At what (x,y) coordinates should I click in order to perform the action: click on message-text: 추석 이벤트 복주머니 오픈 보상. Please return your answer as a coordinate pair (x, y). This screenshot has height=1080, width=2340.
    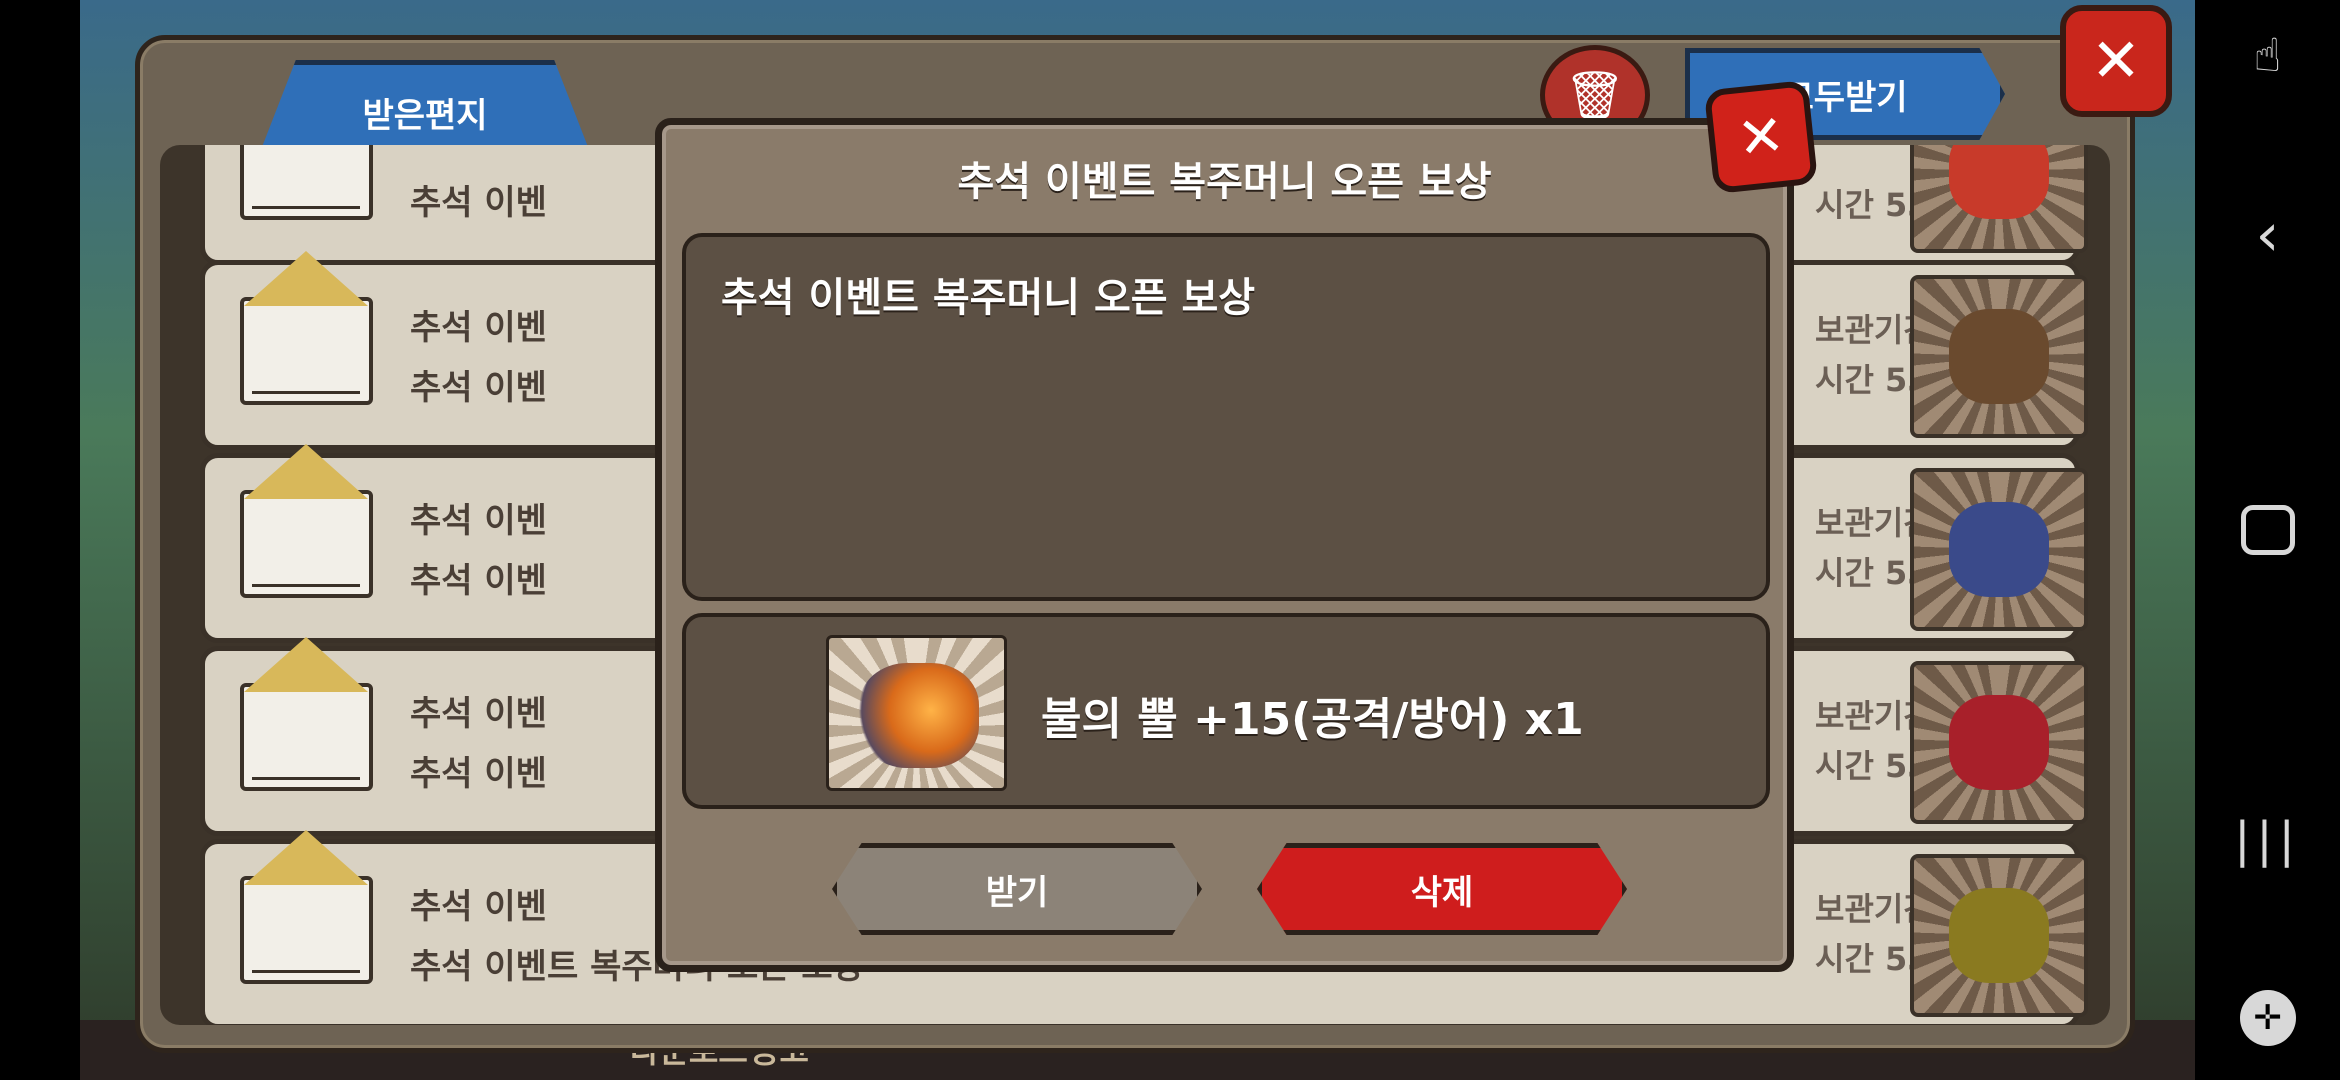
    Looking at the image, I should click on (988, 298).